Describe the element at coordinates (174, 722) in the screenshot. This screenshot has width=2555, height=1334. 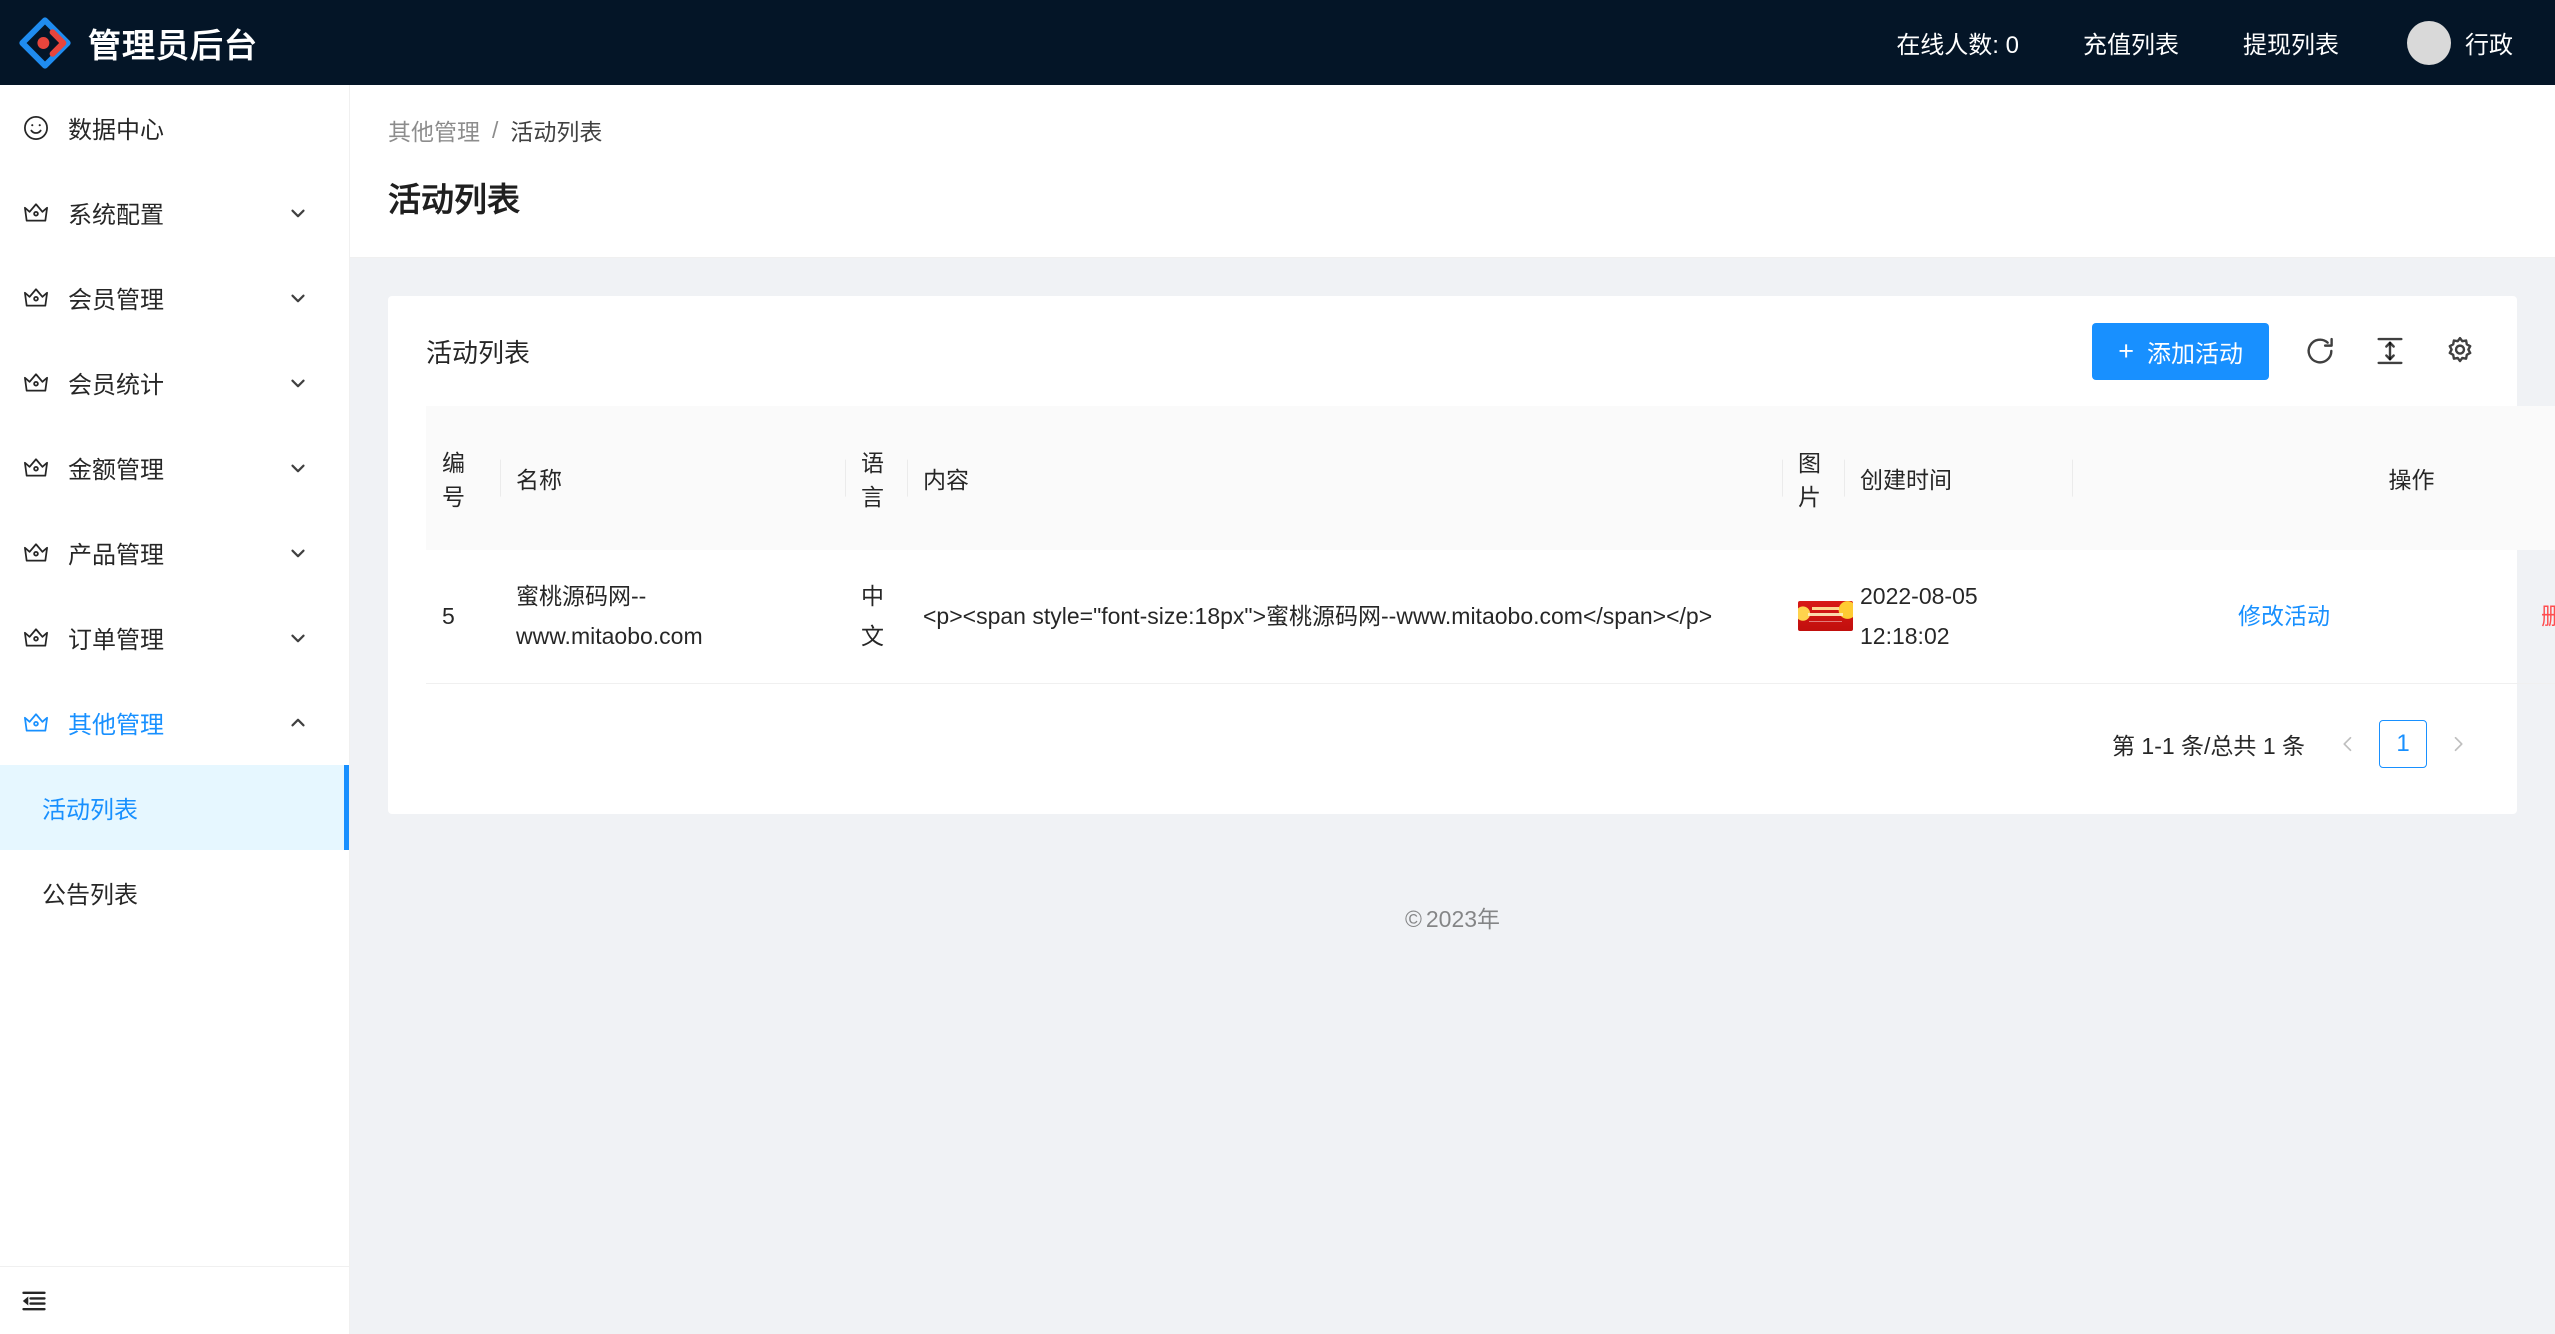
I see `sidebar-item-other-management: 其他管理` at that location.